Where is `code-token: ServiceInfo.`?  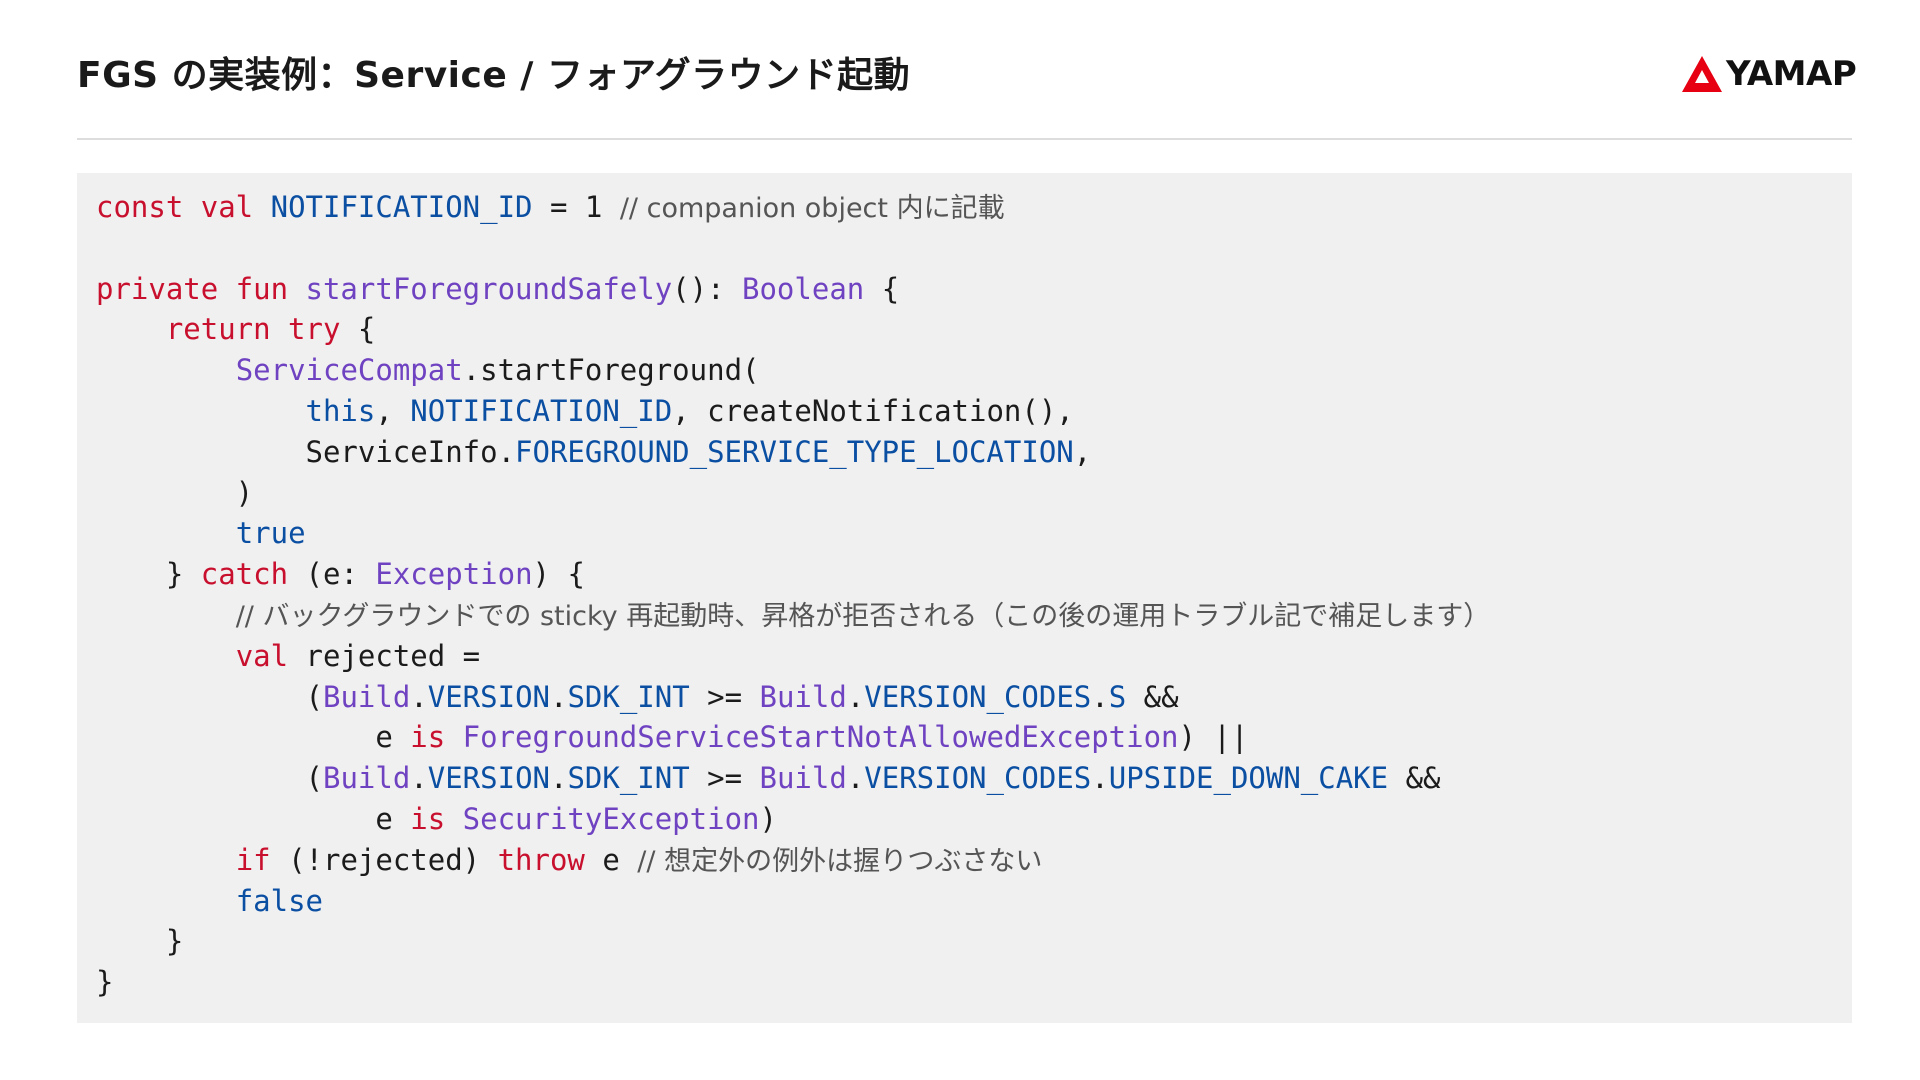 code-token: ServiceInfo. is located at coordinates (306, 451).